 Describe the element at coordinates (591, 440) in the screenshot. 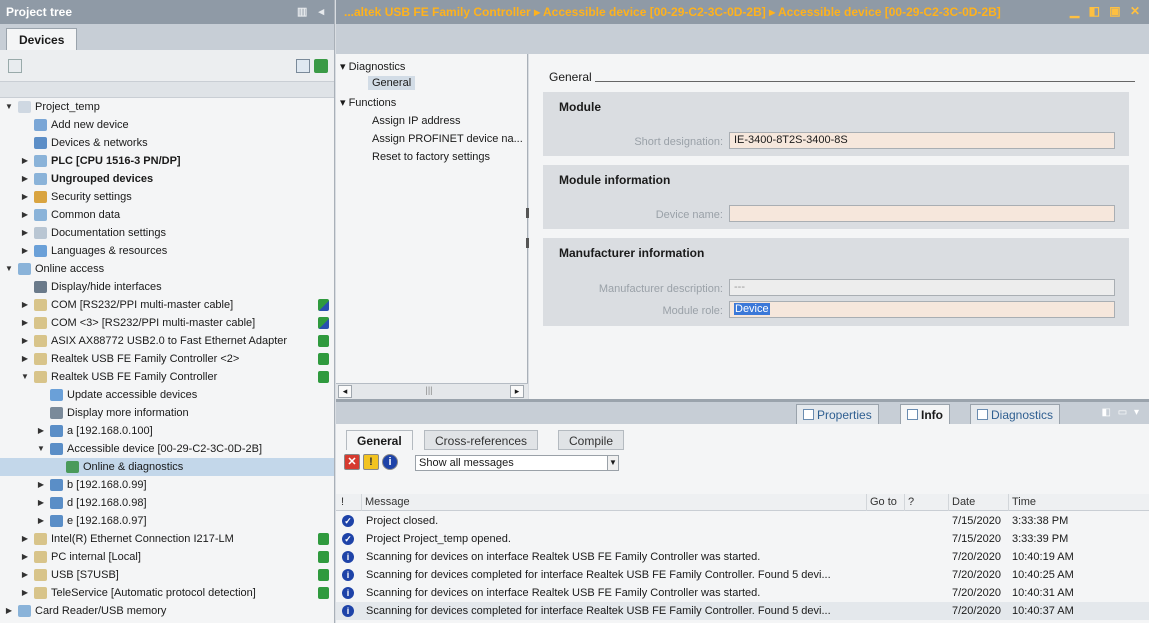

I see `subtab-compile: Compile` at that location.